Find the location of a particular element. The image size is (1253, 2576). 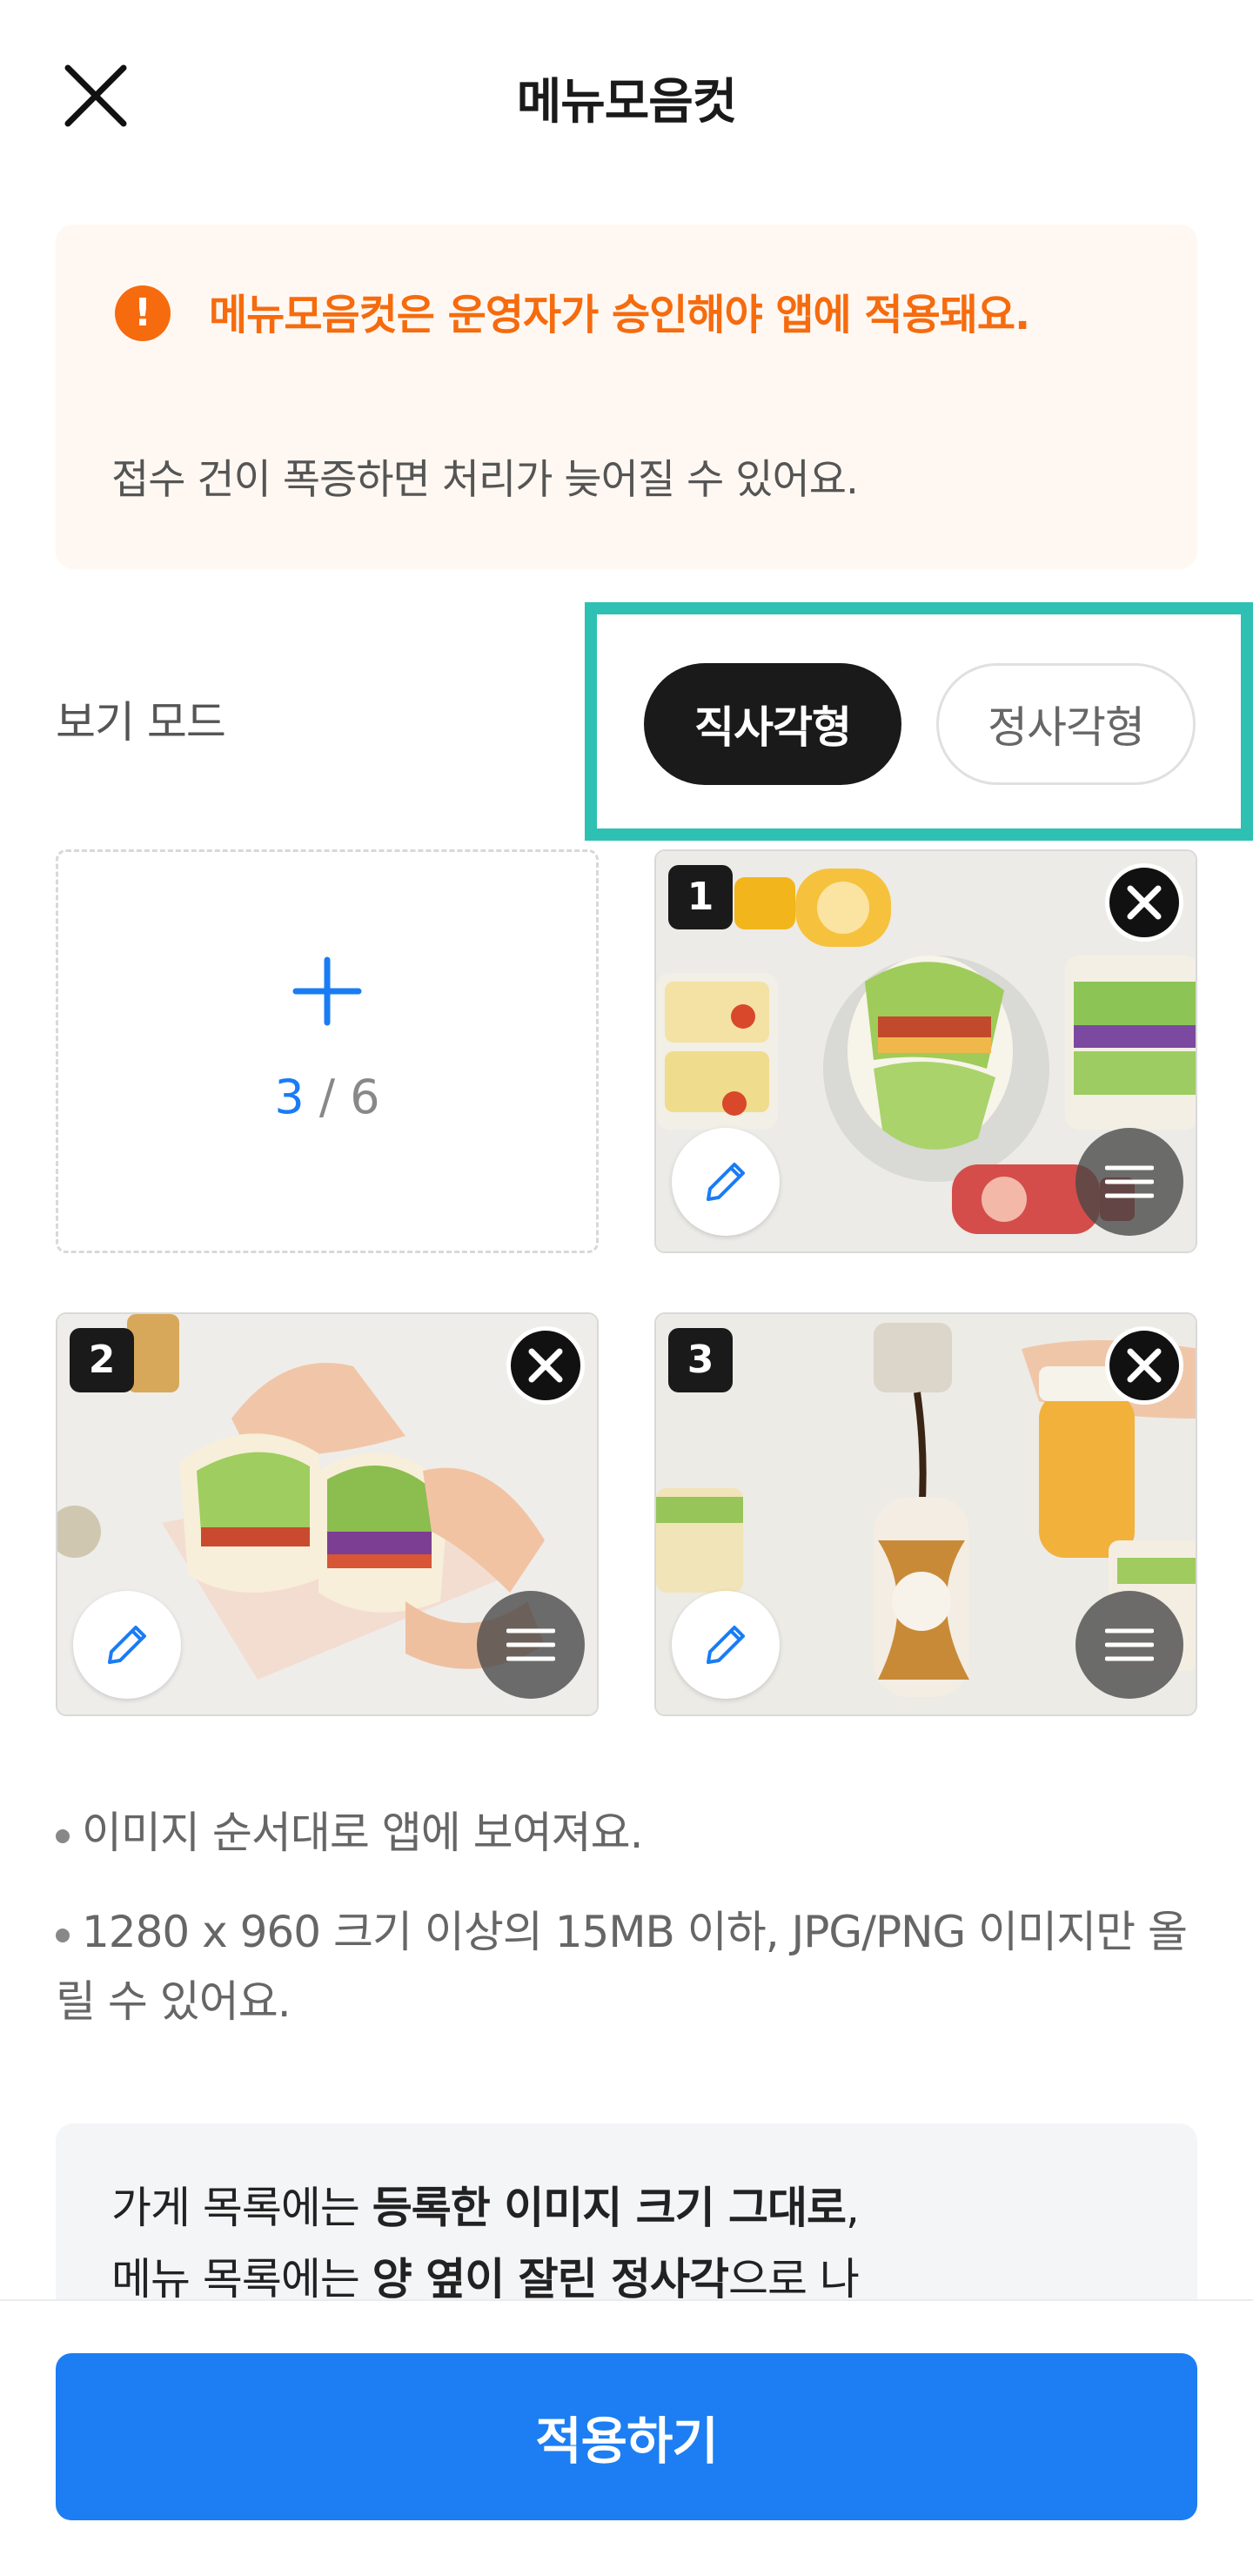

info-emphasis: 등록한 이미지 크기 그대로 is located at coordinates (609, 2208).